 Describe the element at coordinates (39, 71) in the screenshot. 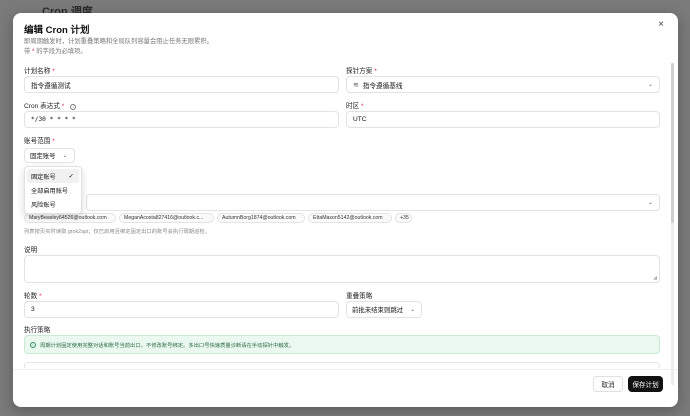

I see `plan-name-label: 计划名称 *` at that location.